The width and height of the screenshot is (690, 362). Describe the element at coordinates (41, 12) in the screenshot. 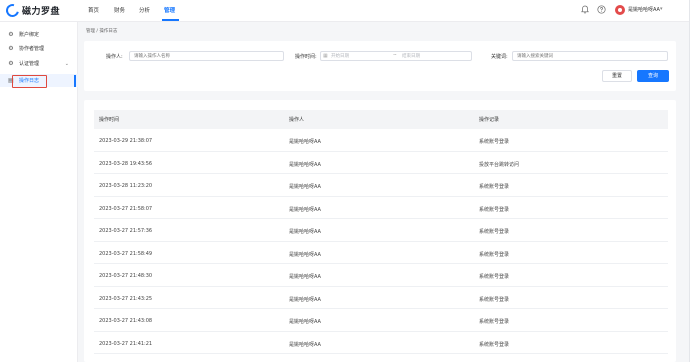

I see `logo-text: 磁力罗盘` at that location.